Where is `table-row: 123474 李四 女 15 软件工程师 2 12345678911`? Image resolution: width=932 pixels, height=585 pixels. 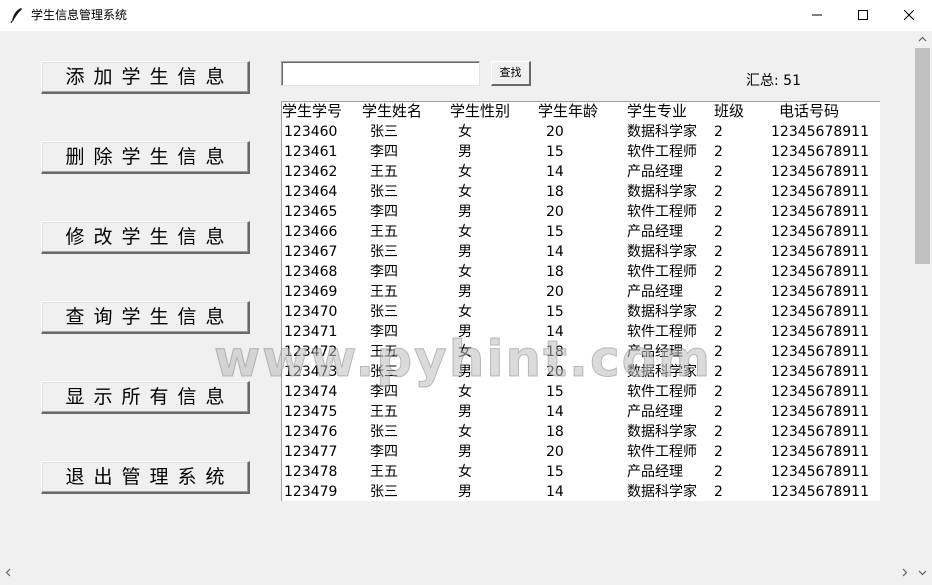
table-row: 123474 李四 女 15 软件工程师 2 12345678911 is located at coordinates (581, 392).